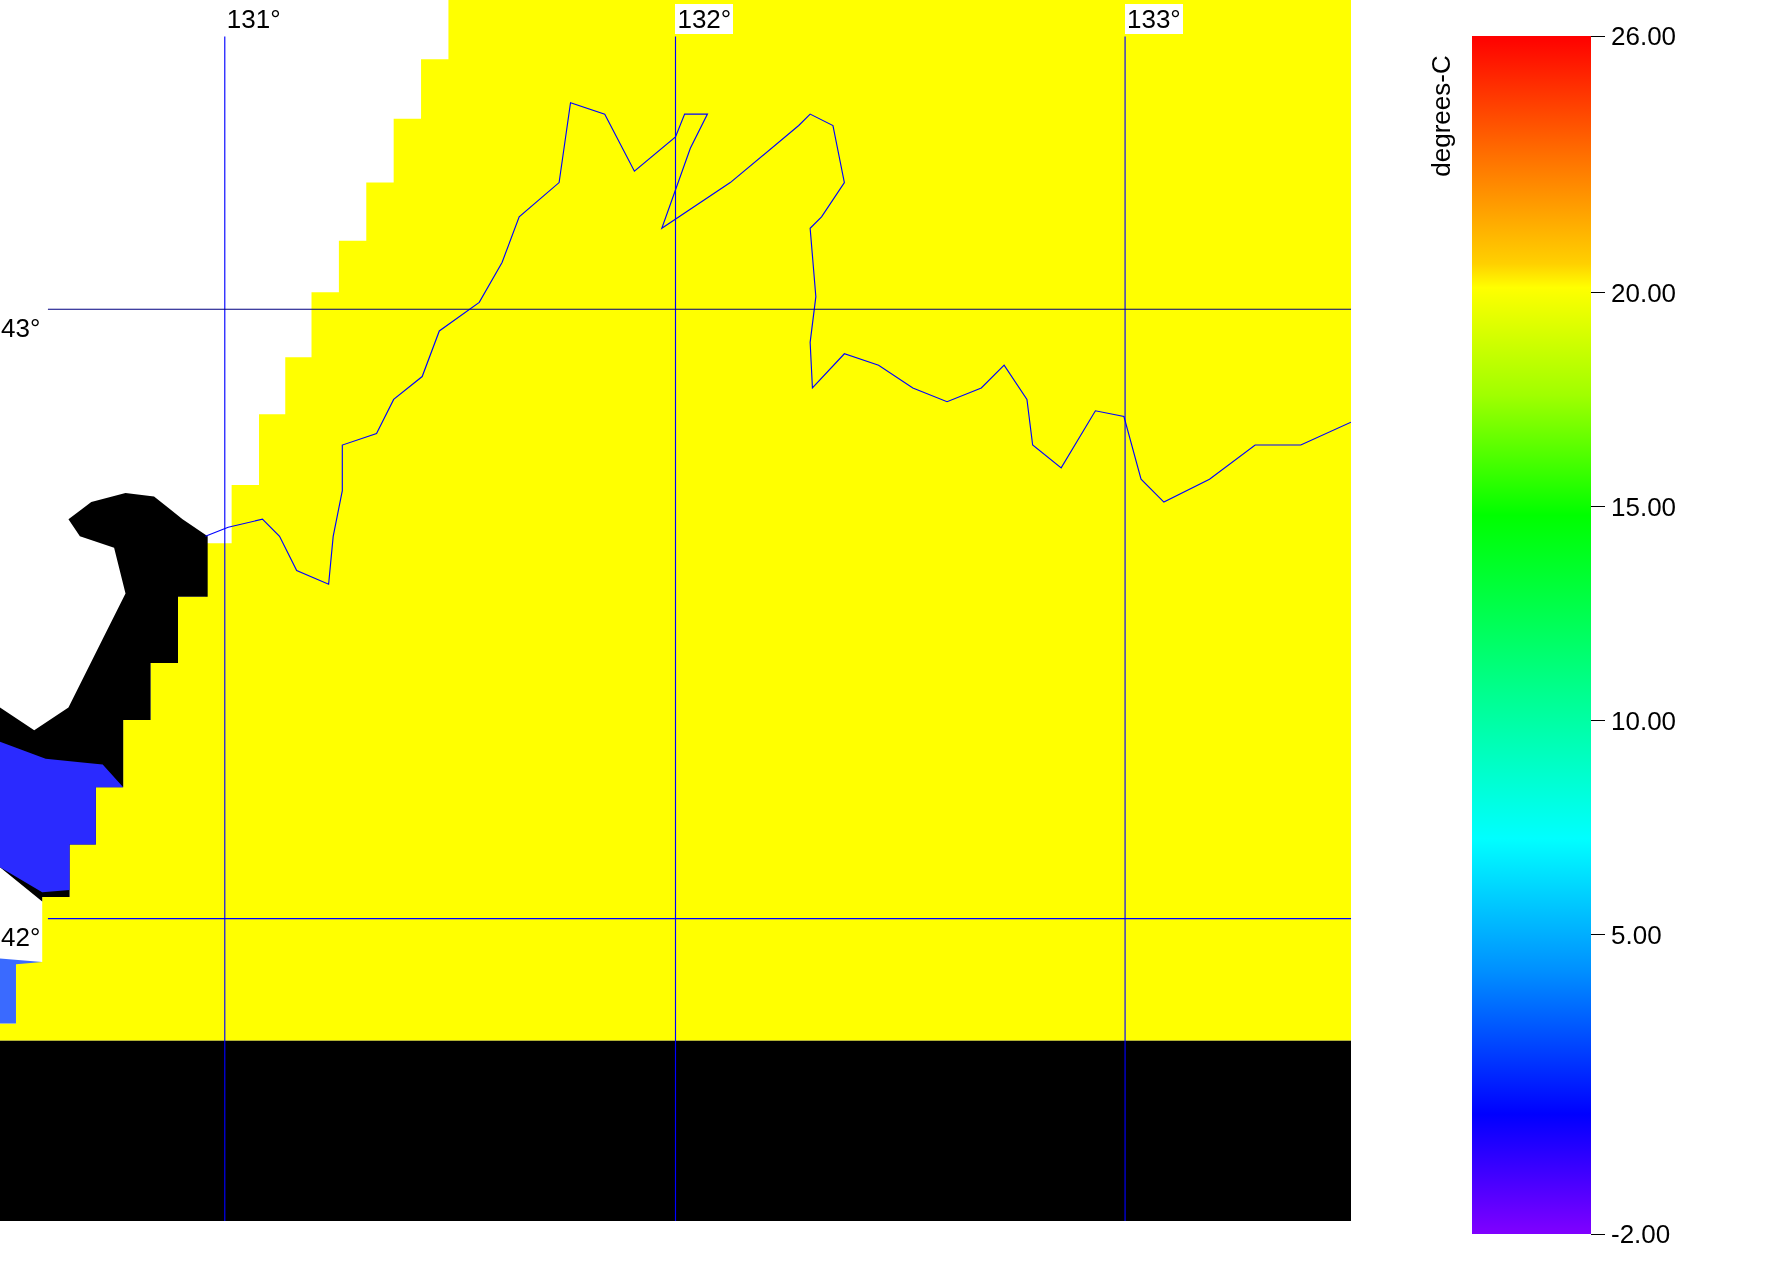 The height and width of the screenshot is (1272, 1789). Describe the element at coordinates (1644, 36) in the screenshot. I see `colorbar-tick-label: 26.00` at that location.